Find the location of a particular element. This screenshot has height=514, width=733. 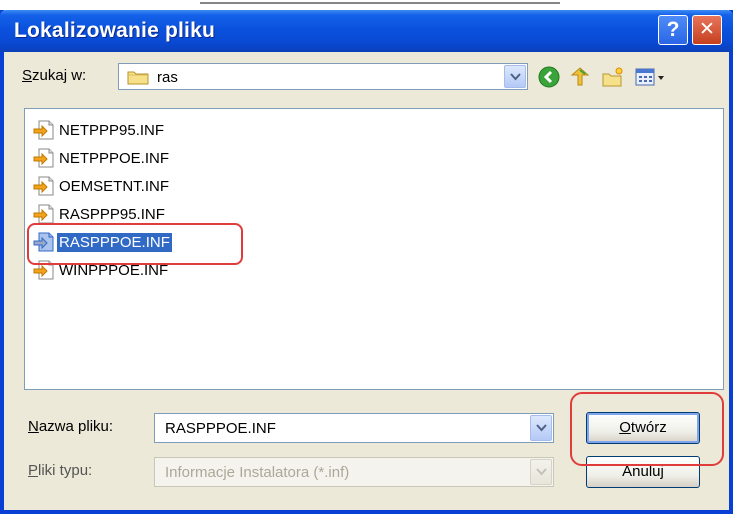

list-item: RASPPP95.INF is located at coordinates (100, 214).